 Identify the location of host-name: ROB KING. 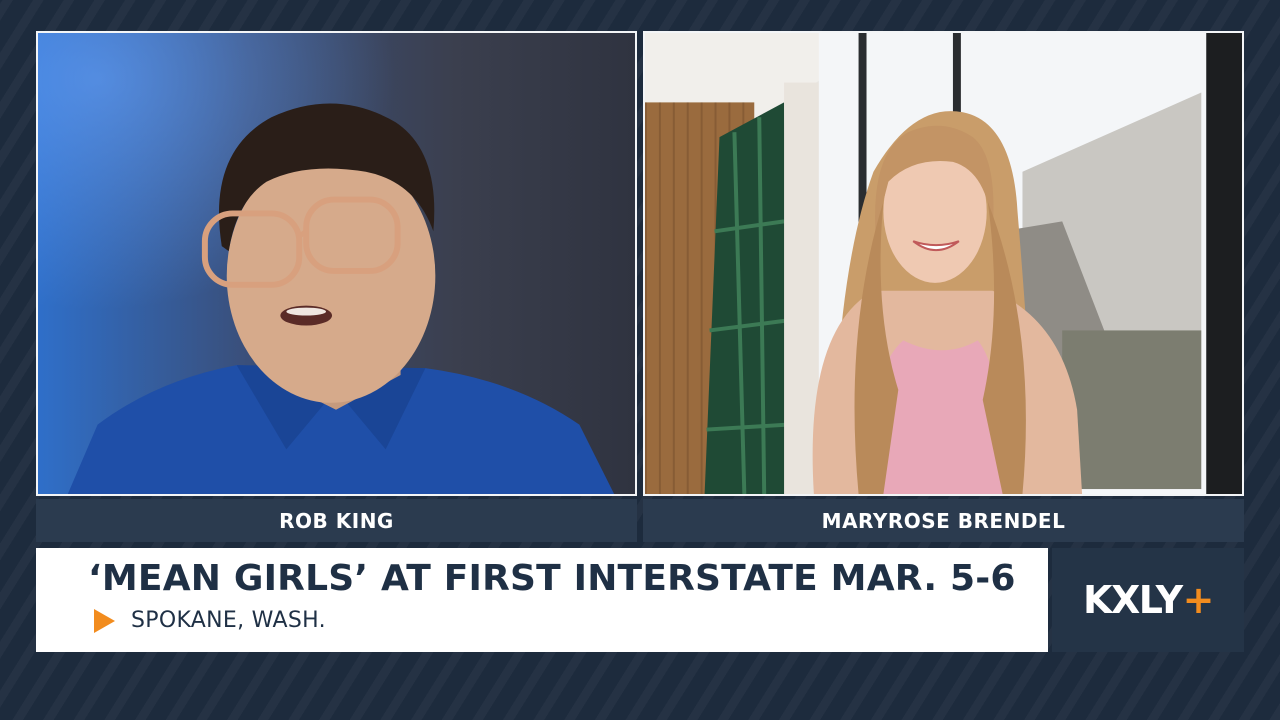
(336, 520).